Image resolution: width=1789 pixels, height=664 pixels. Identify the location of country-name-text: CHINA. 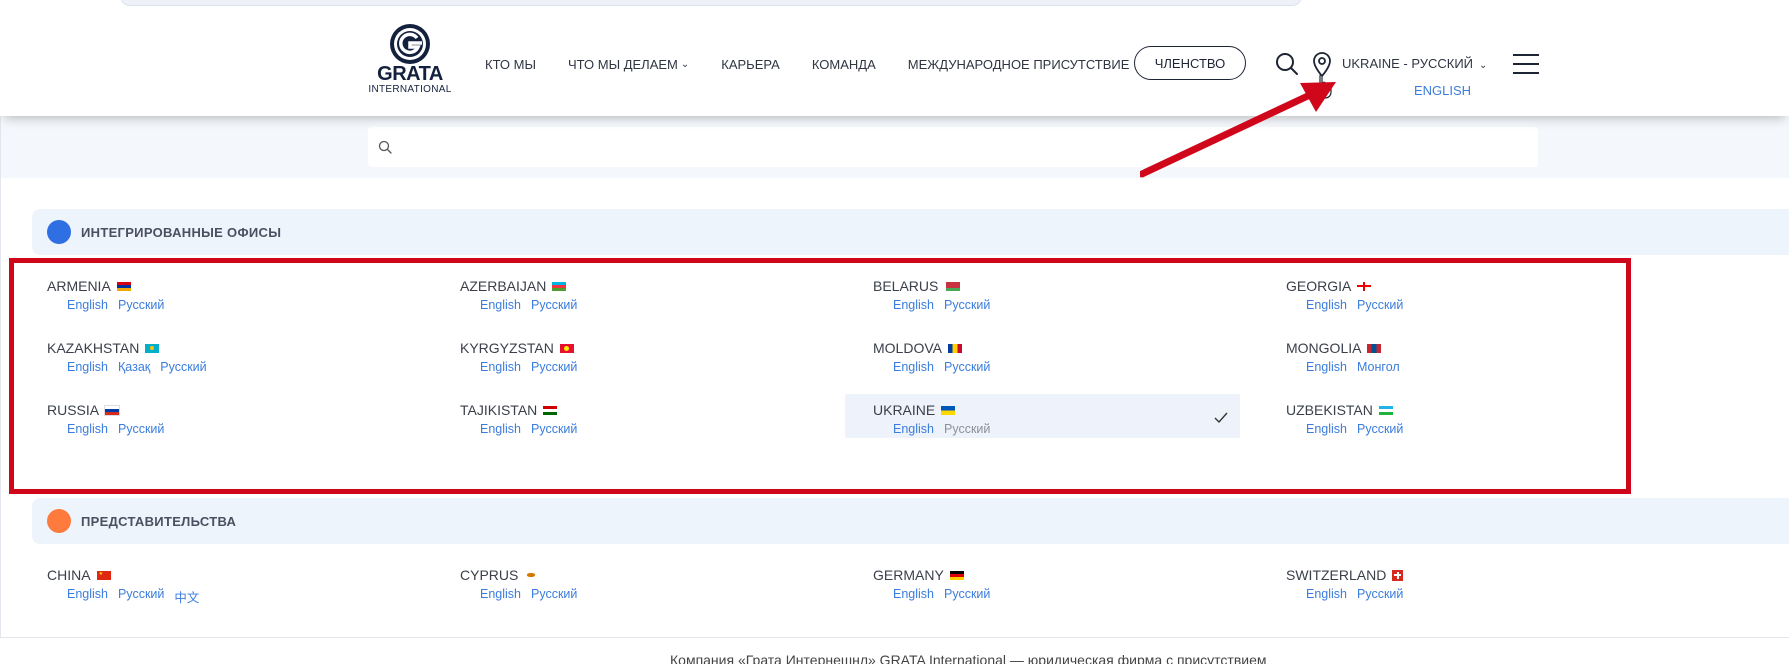
(69, 575).